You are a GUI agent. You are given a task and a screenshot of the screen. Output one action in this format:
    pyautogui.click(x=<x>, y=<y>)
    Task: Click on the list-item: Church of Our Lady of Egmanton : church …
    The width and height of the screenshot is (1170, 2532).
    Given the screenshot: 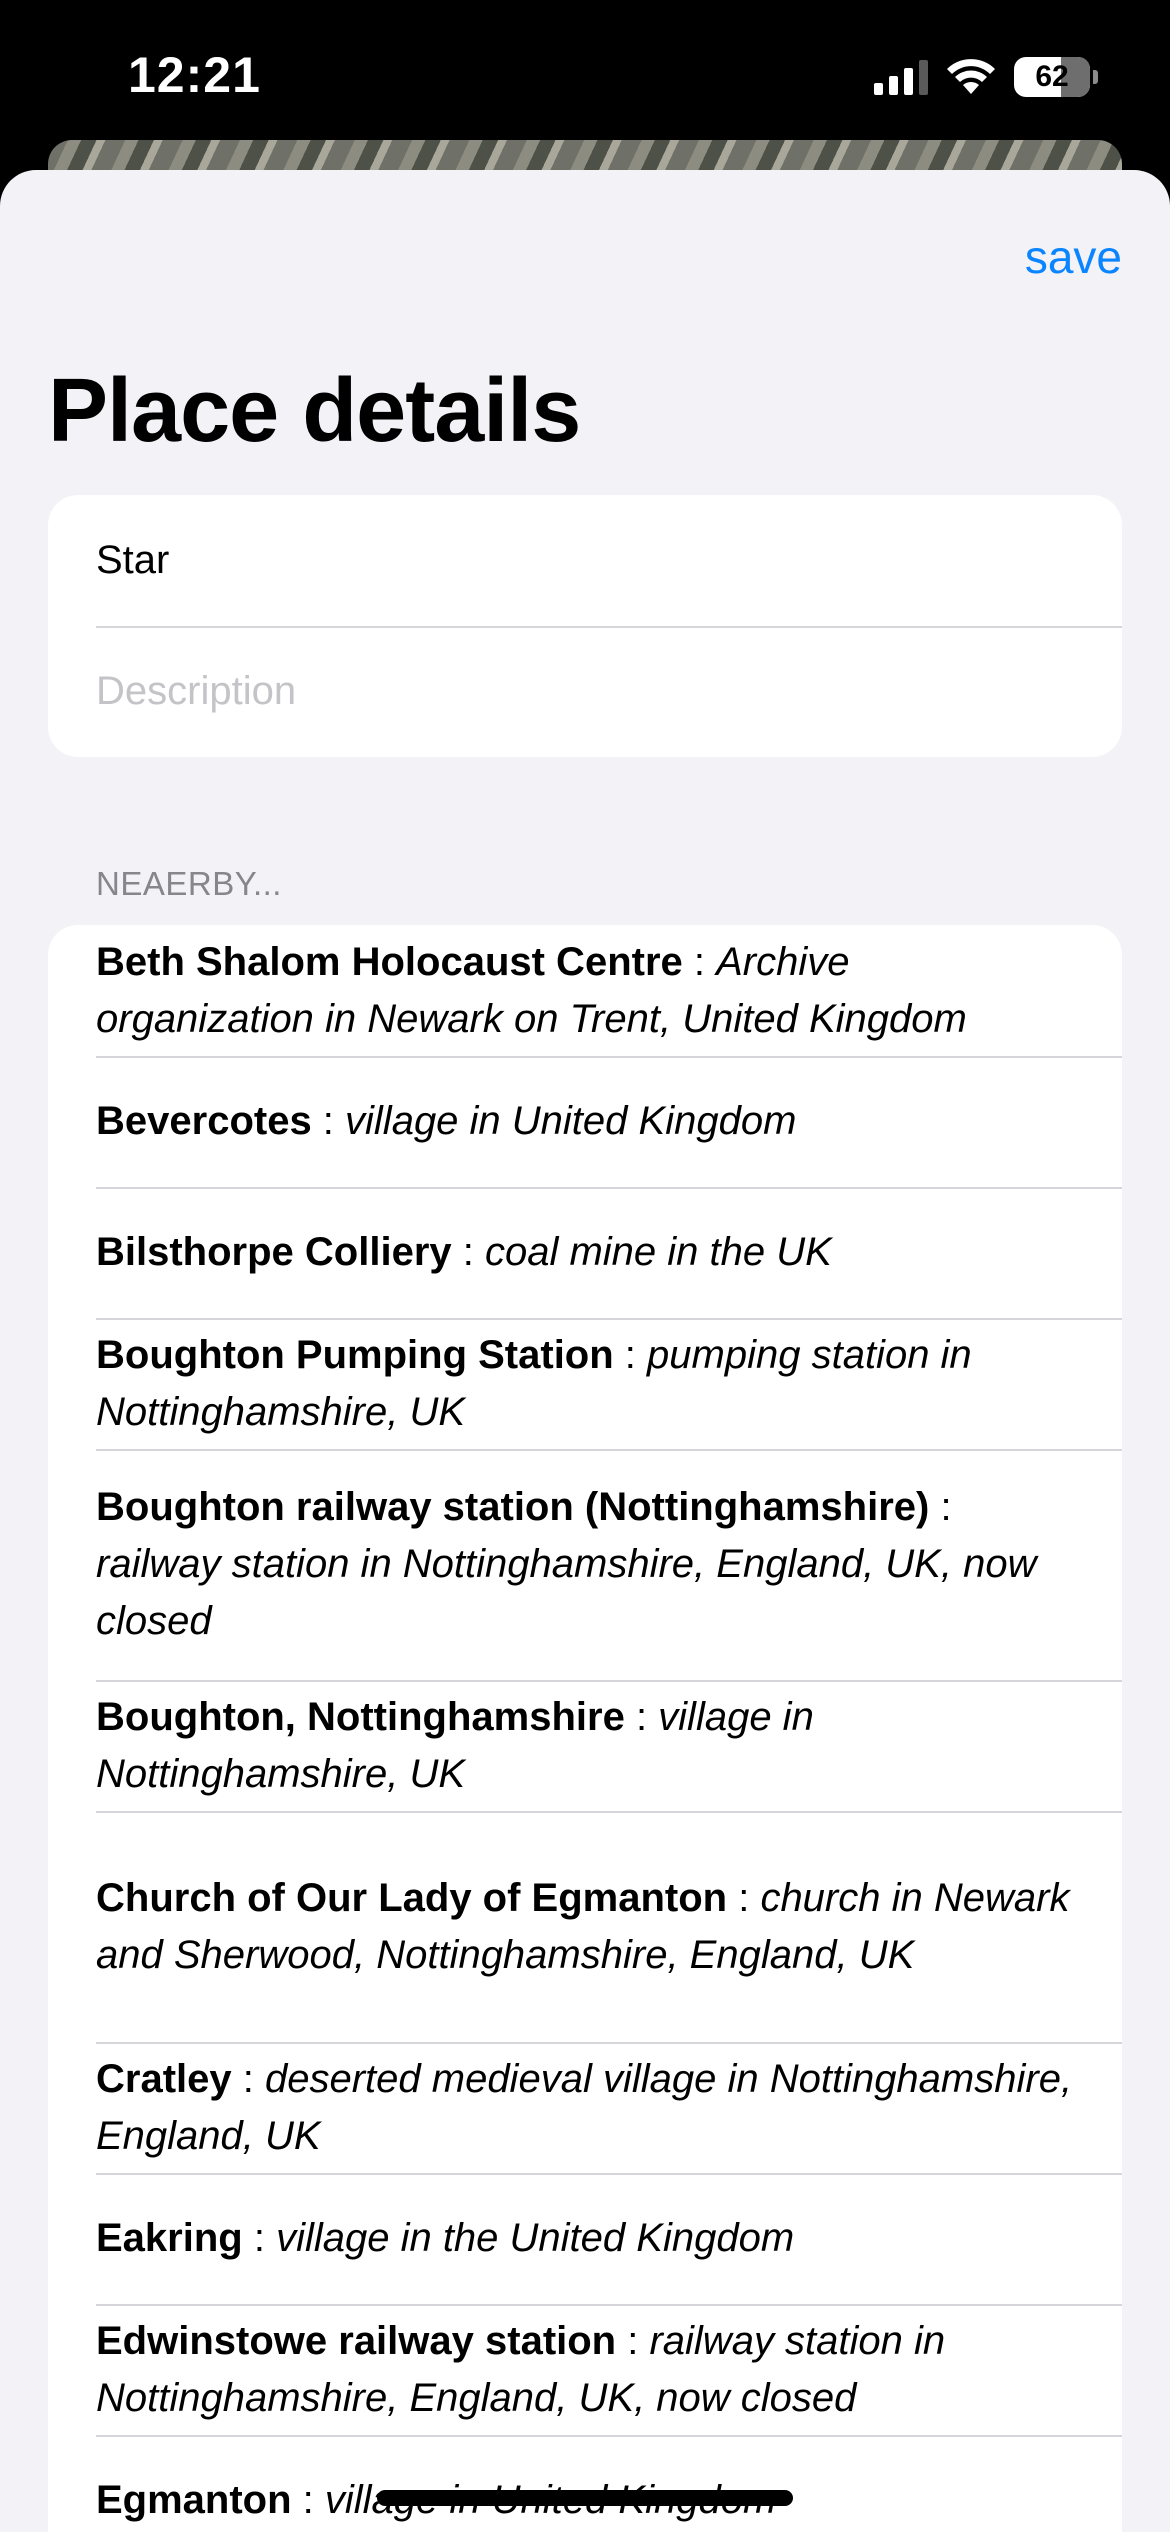 What is the action you would take?
    pyautogui.click(x=585, y=1926)
    